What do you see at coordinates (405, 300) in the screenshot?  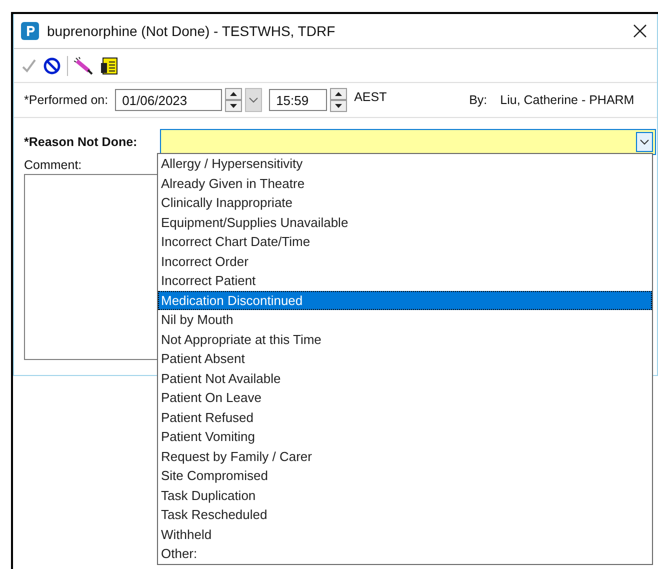 I see `list-option: Medication Discontinued` at bounding box center [405, 300].